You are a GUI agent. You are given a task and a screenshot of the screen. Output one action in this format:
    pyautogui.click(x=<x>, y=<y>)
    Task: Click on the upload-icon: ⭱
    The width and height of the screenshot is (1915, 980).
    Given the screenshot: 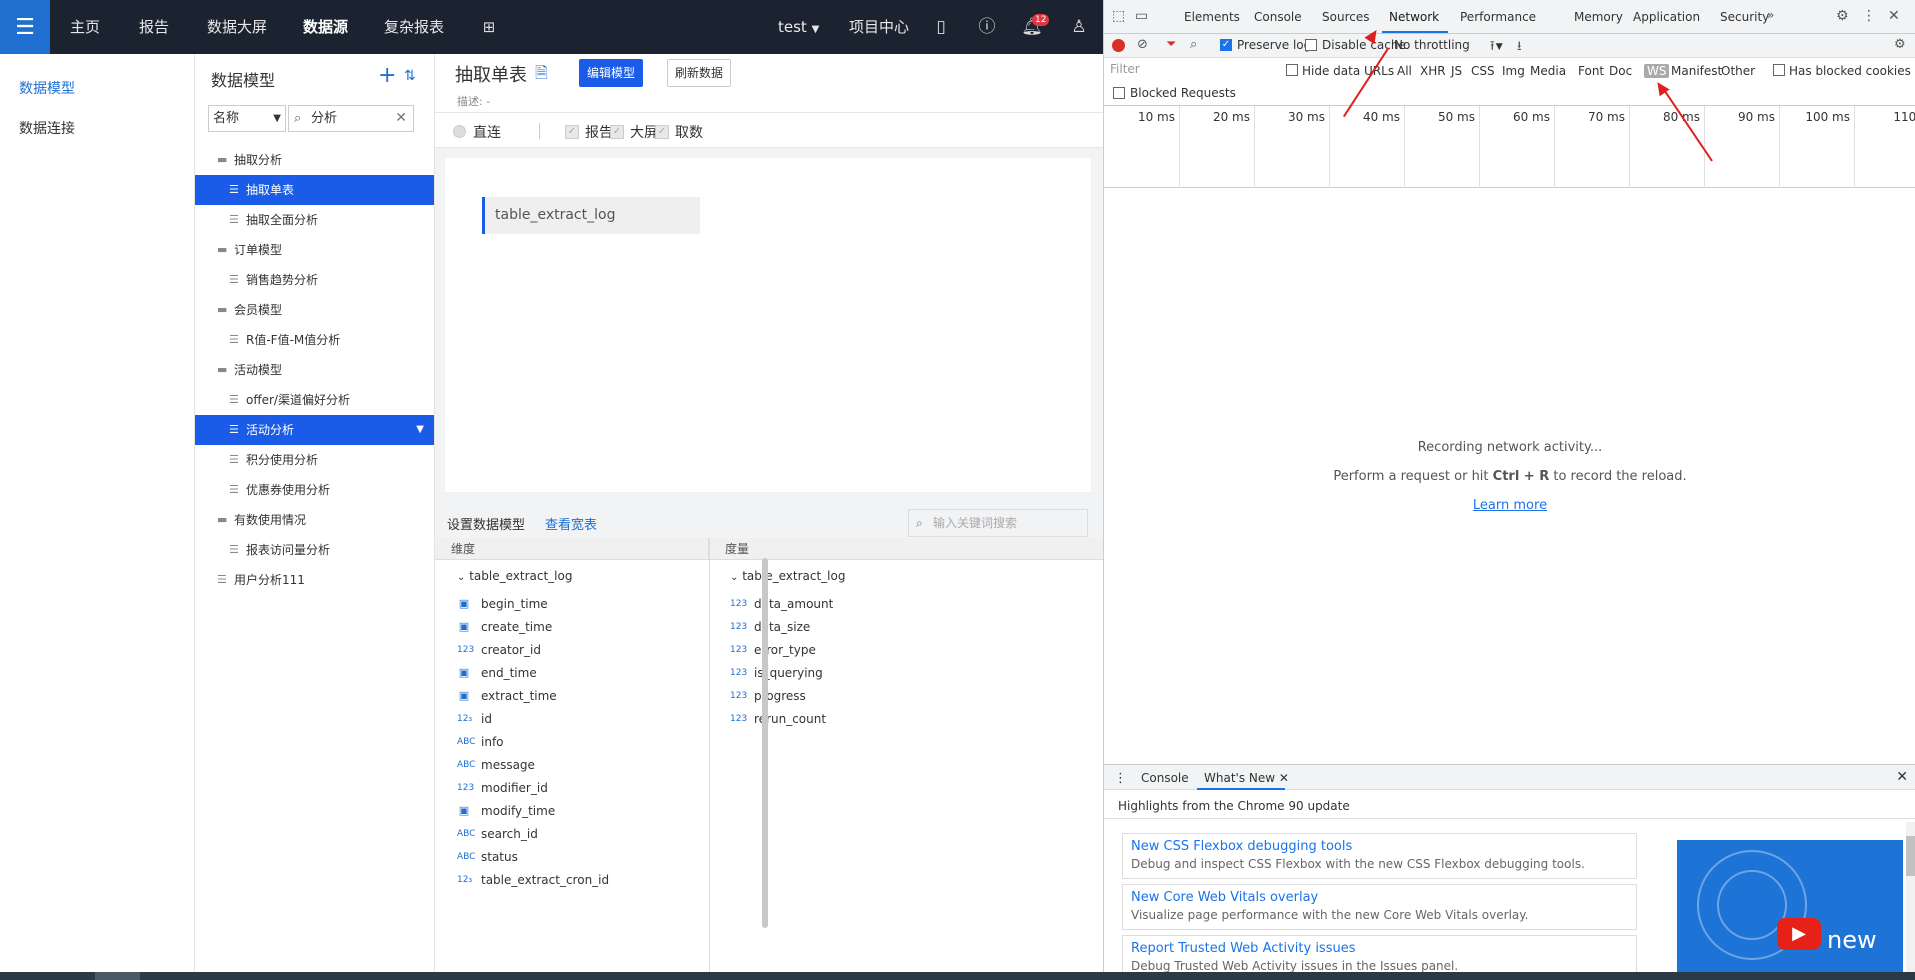 What is the action you would take?
    pyautogui.click(x=1492, y=48)
    